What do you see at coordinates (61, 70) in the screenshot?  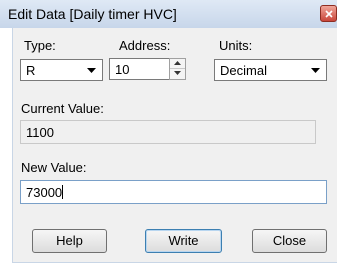 I see `type-select: R` at bounding box center [61, 70].